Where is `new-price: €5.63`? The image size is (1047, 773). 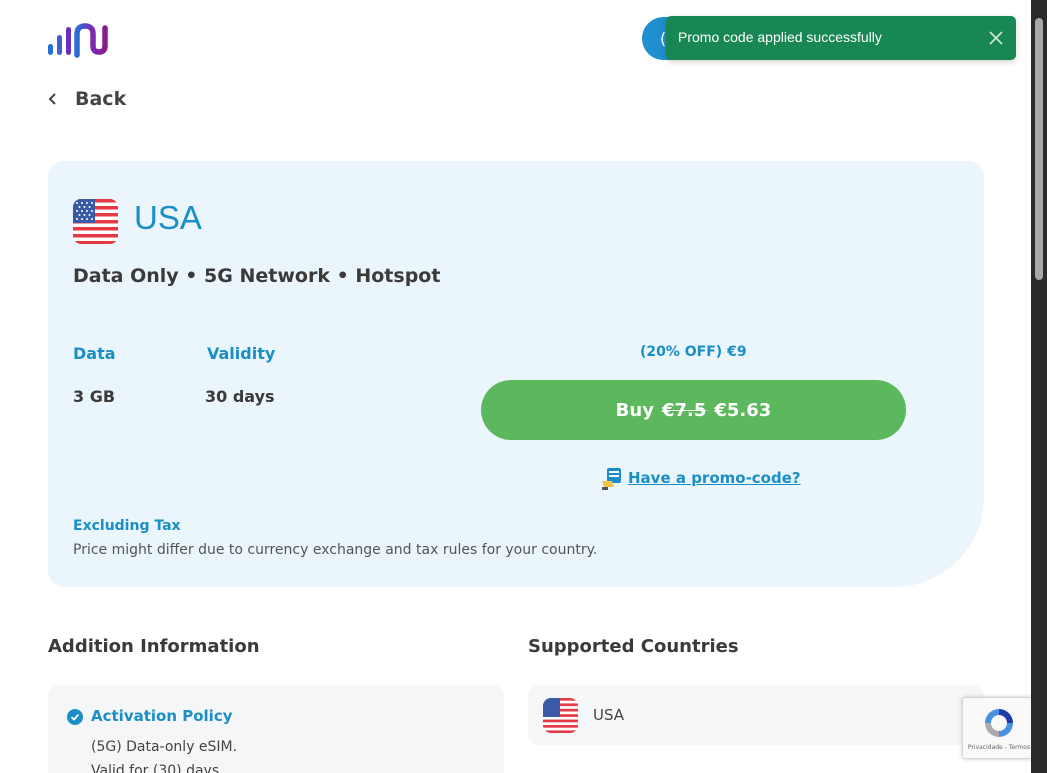
new-price: €5.63 is located at coordinates (743, 410).